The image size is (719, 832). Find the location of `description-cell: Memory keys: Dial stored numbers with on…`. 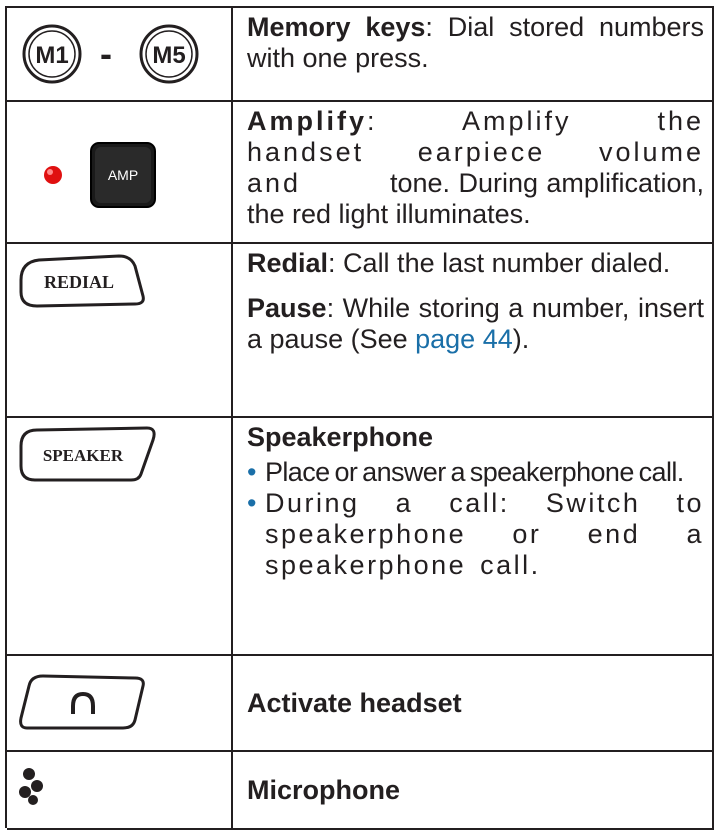

description-cell: Memory keys: Dial stored numbers with on… is located at coordinates (473, 54).